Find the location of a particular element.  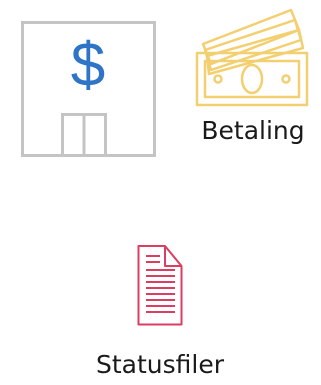

bank-tile: $ is located at coordinates (88, 89).